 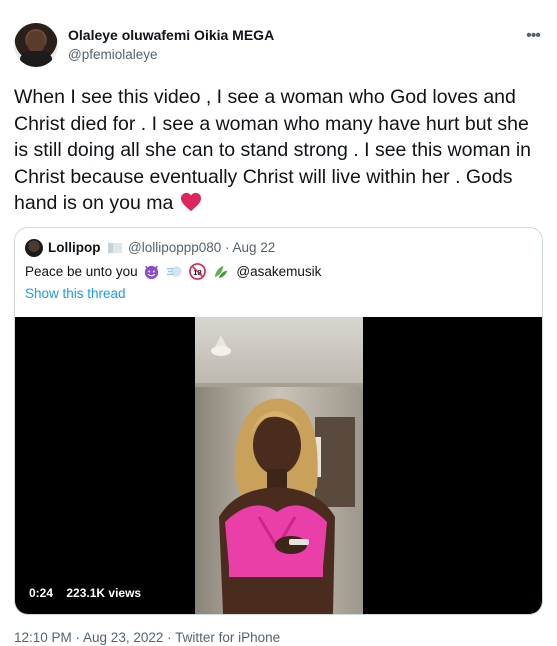 I want to click on quoted-text: Peace be unto you, so click(x=81, y=271).